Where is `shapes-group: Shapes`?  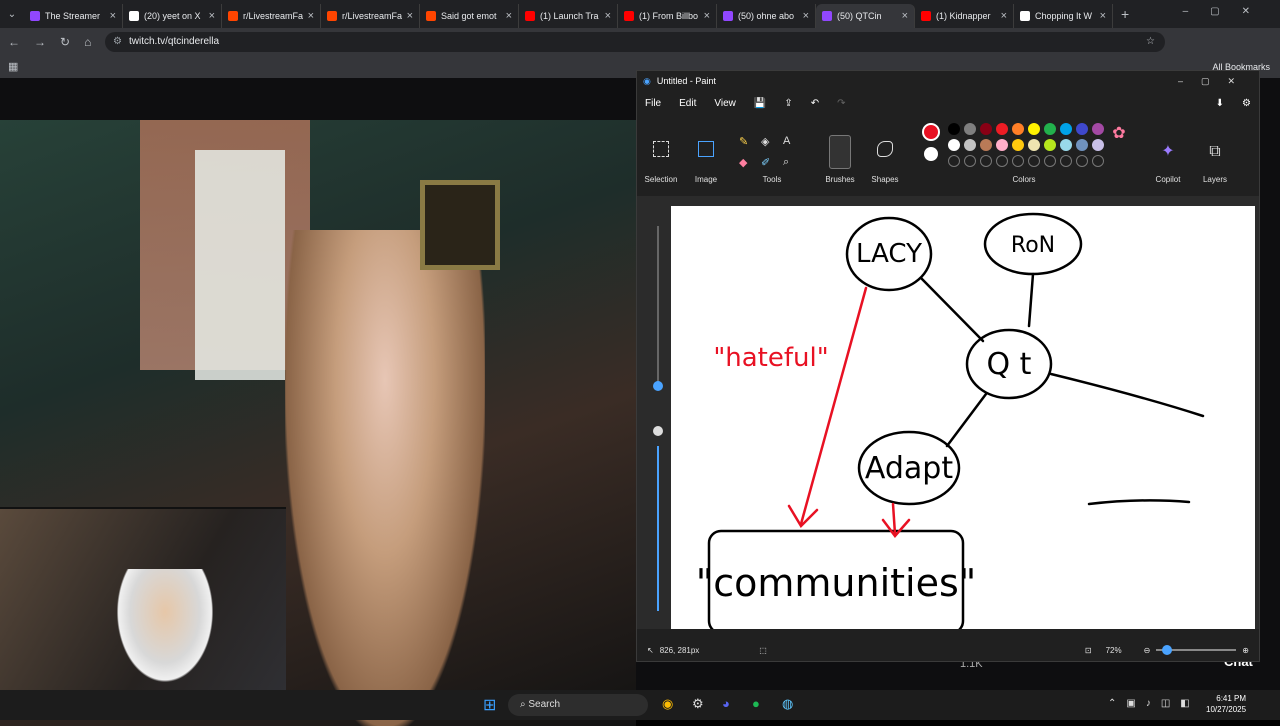
shapes-group: Shapes is located at coordinates (885, 154).